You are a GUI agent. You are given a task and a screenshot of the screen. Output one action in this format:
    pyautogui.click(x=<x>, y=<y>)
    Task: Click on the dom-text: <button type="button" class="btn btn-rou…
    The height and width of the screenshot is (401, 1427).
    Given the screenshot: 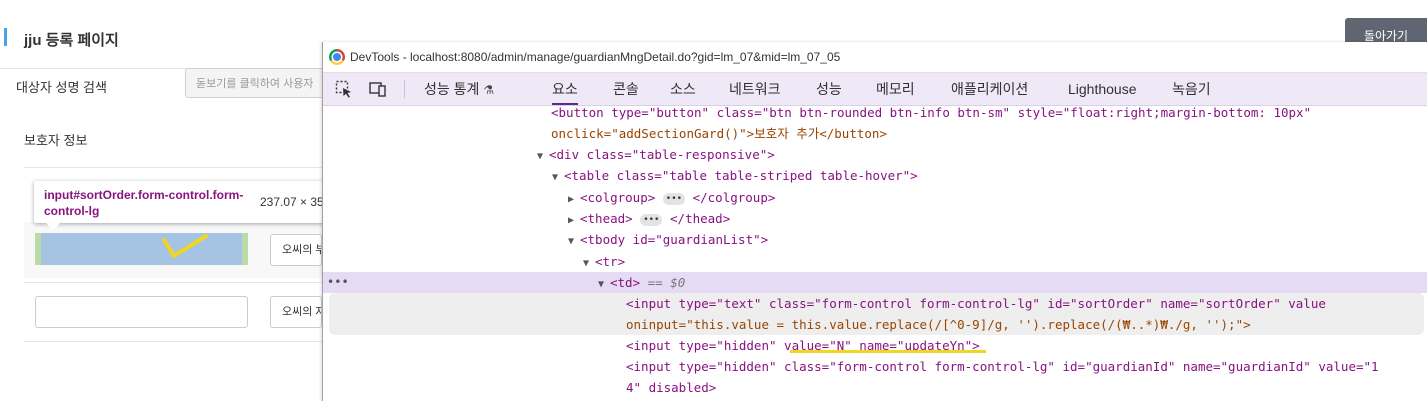 What is the action you would take?
    pyautogui.click(x=931, y=112)
    